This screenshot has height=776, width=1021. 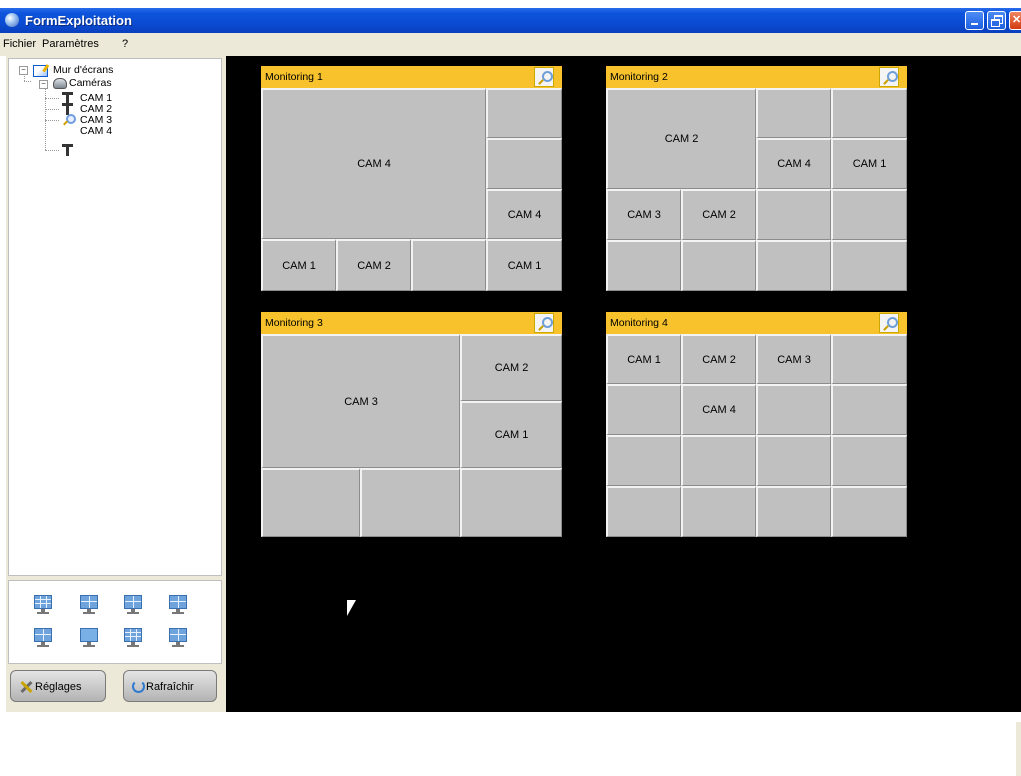 I want to click on scrollbar, so click(x=1018, y=749).